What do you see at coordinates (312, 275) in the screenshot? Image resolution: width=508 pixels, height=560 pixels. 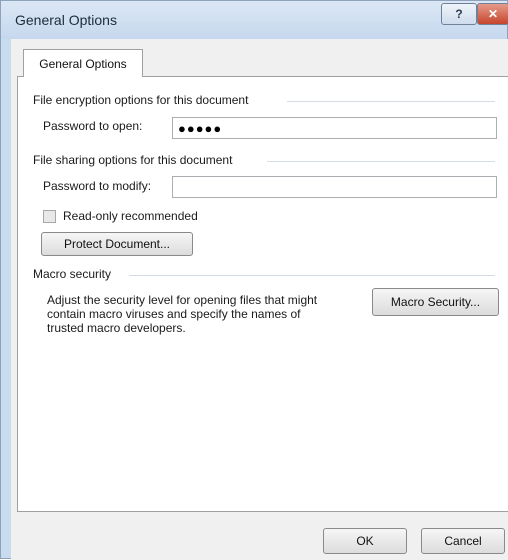 I see `macro-group-divider` at bounding box center [312, 275].